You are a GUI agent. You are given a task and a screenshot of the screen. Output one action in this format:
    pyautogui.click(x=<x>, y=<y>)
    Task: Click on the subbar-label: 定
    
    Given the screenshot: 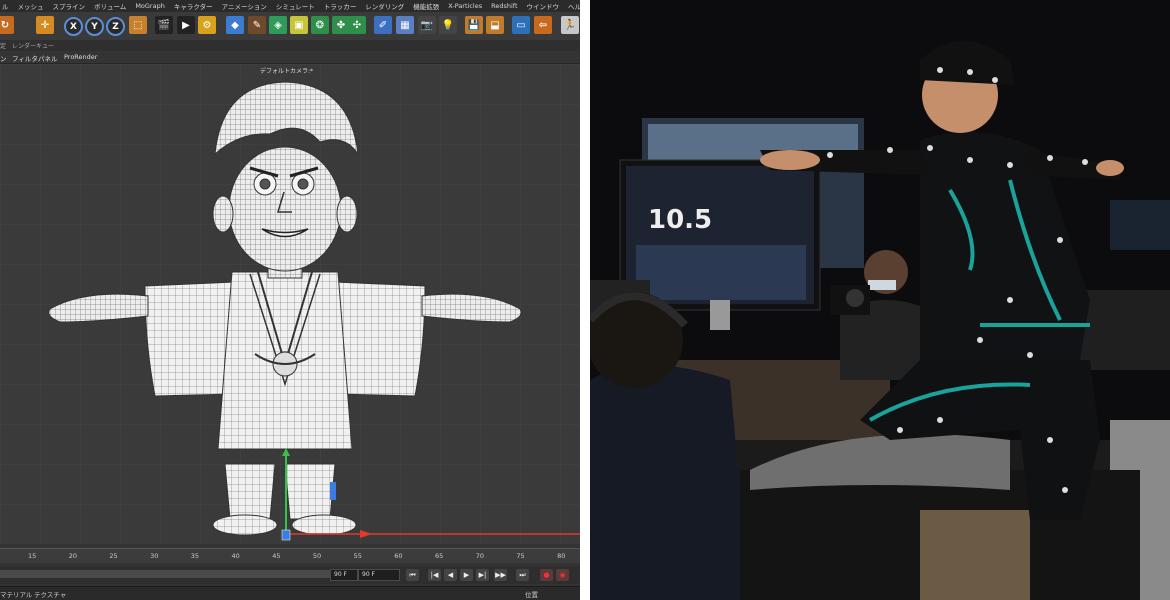 What is the action you would take?
    pyautogui.click(x=3, y=46)
    